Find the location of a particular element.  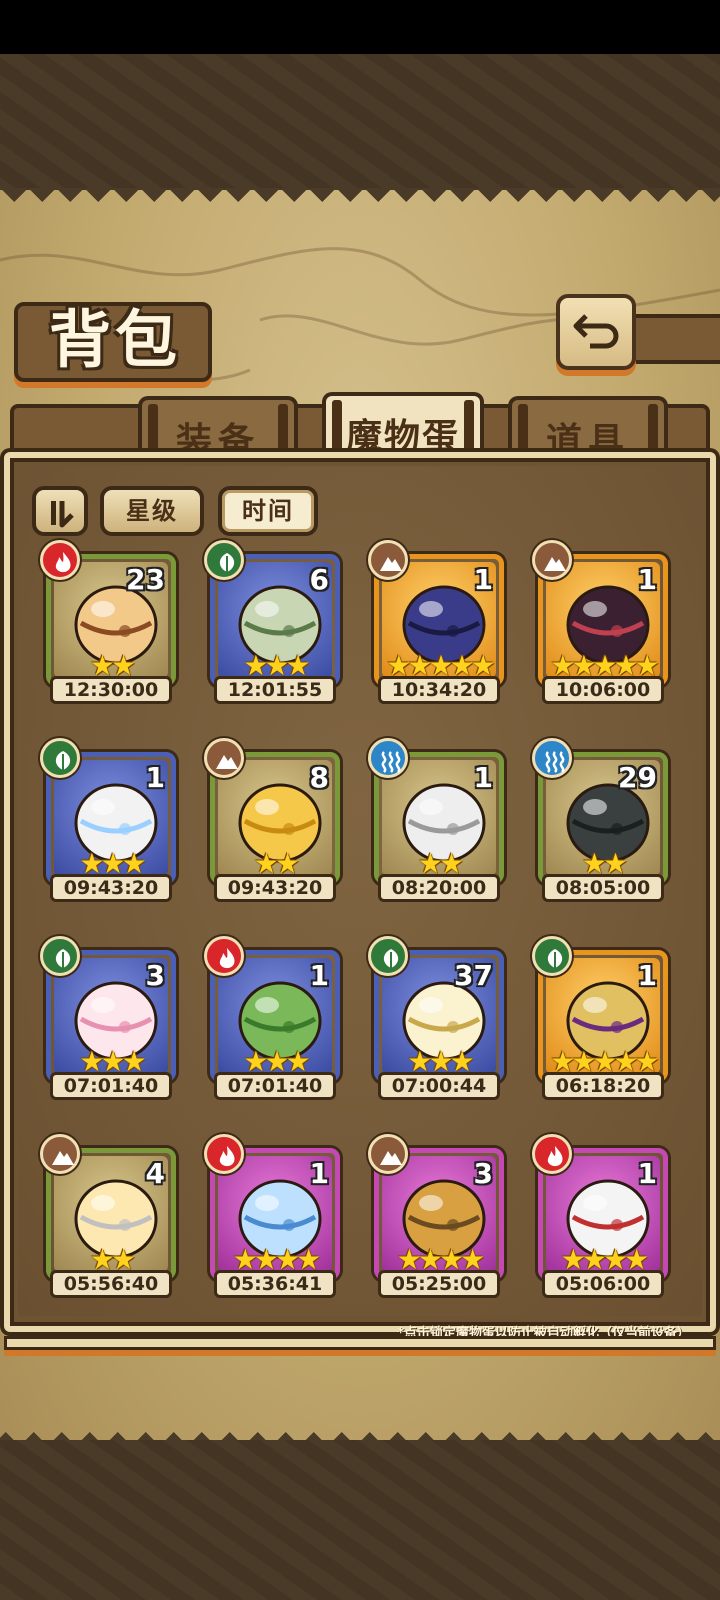

egg-count: 23 is located at coordinates (145, 579).